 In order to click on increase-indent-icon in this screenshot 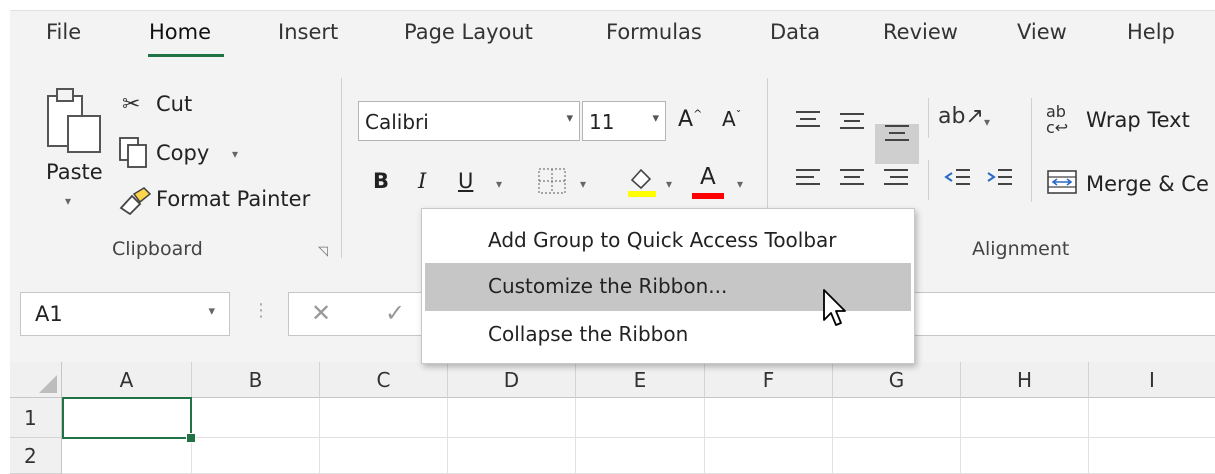, I will do `click(1000, 180)`.